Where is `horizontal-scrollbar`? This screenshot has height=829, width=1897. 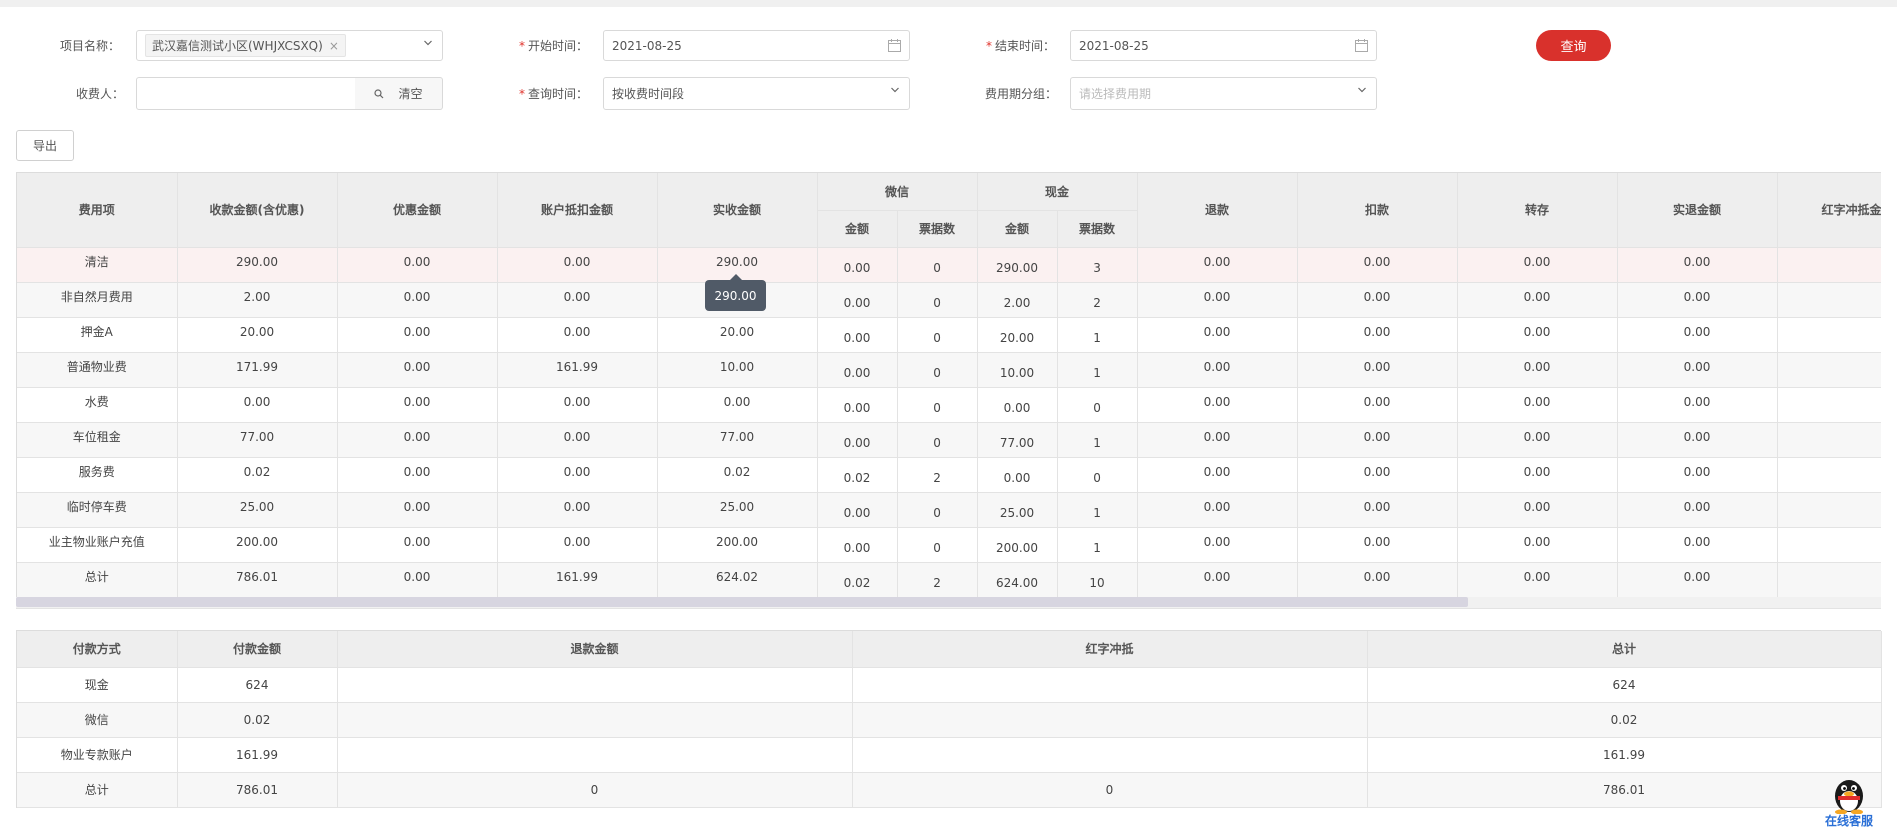
horizontal-scrollbar is located at coordinates (948, 603).